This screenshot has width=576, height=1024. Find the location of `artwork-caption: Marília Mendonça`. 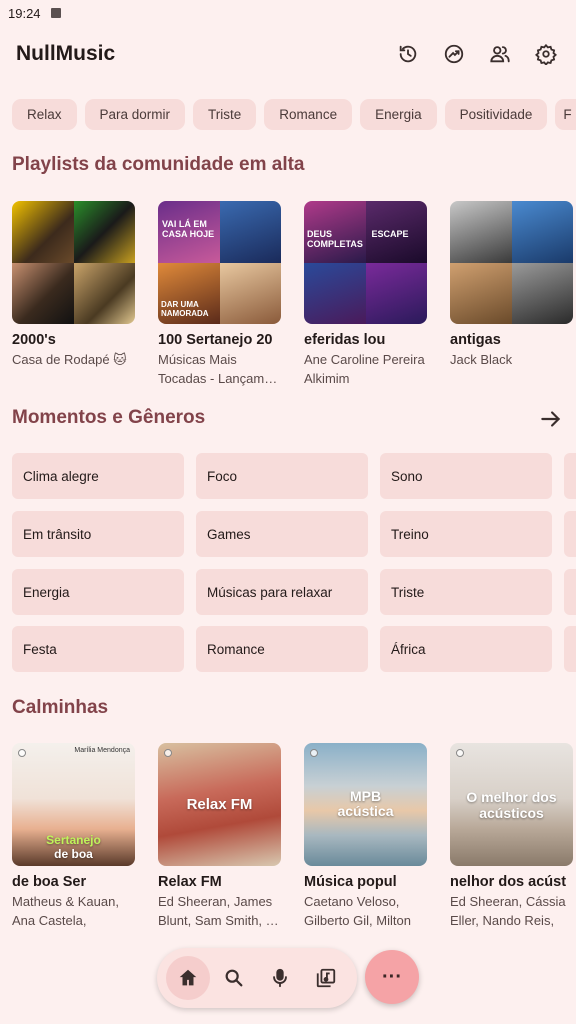

artwork-caption: Marília Mendonça is located at coordinates (102, 750).